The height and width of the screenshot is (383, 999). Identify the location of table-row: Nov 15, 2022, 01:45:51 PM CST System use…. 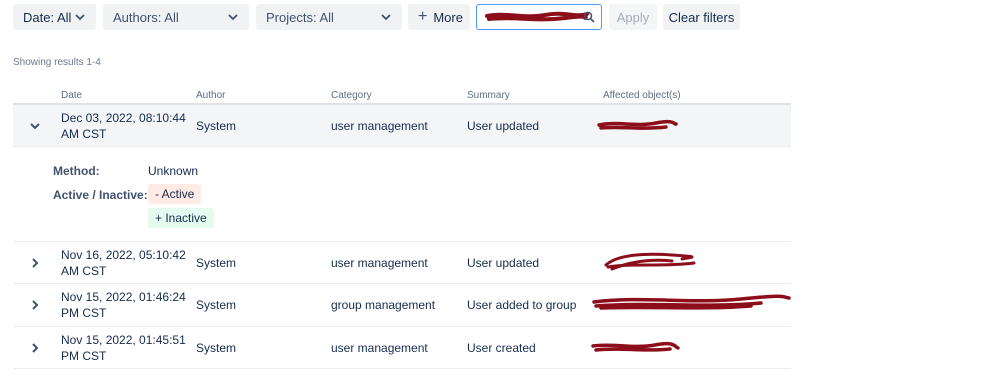
(402, 348).